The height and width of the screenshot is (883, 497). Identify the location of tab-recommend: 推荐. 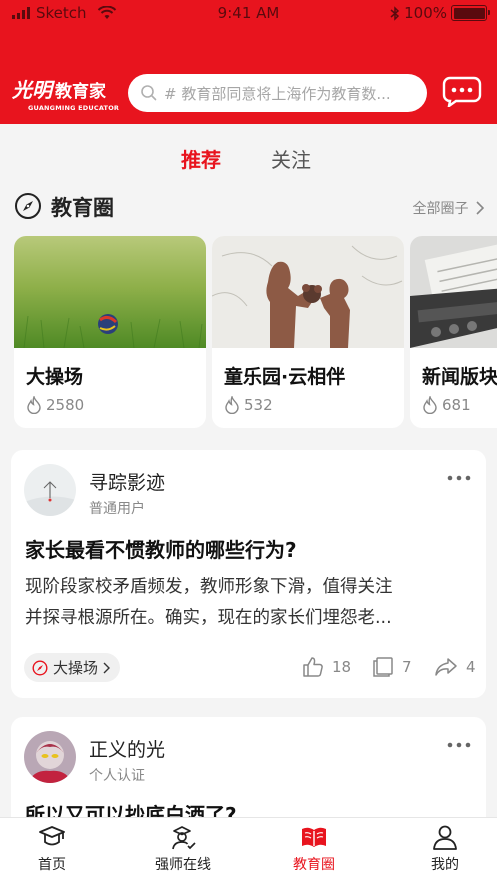
(201, 158).